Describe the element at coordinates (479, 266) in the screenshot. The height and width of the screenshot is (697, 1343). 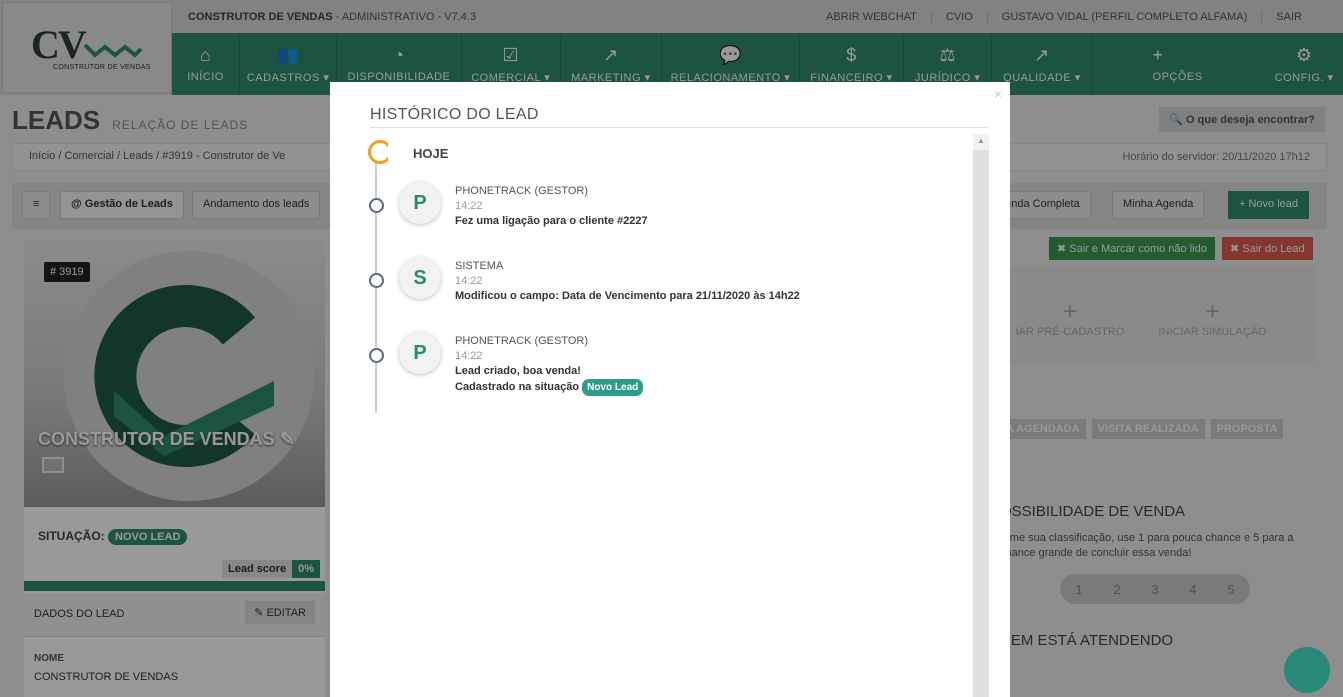
I see `event-author: SISTEMA` at that location.